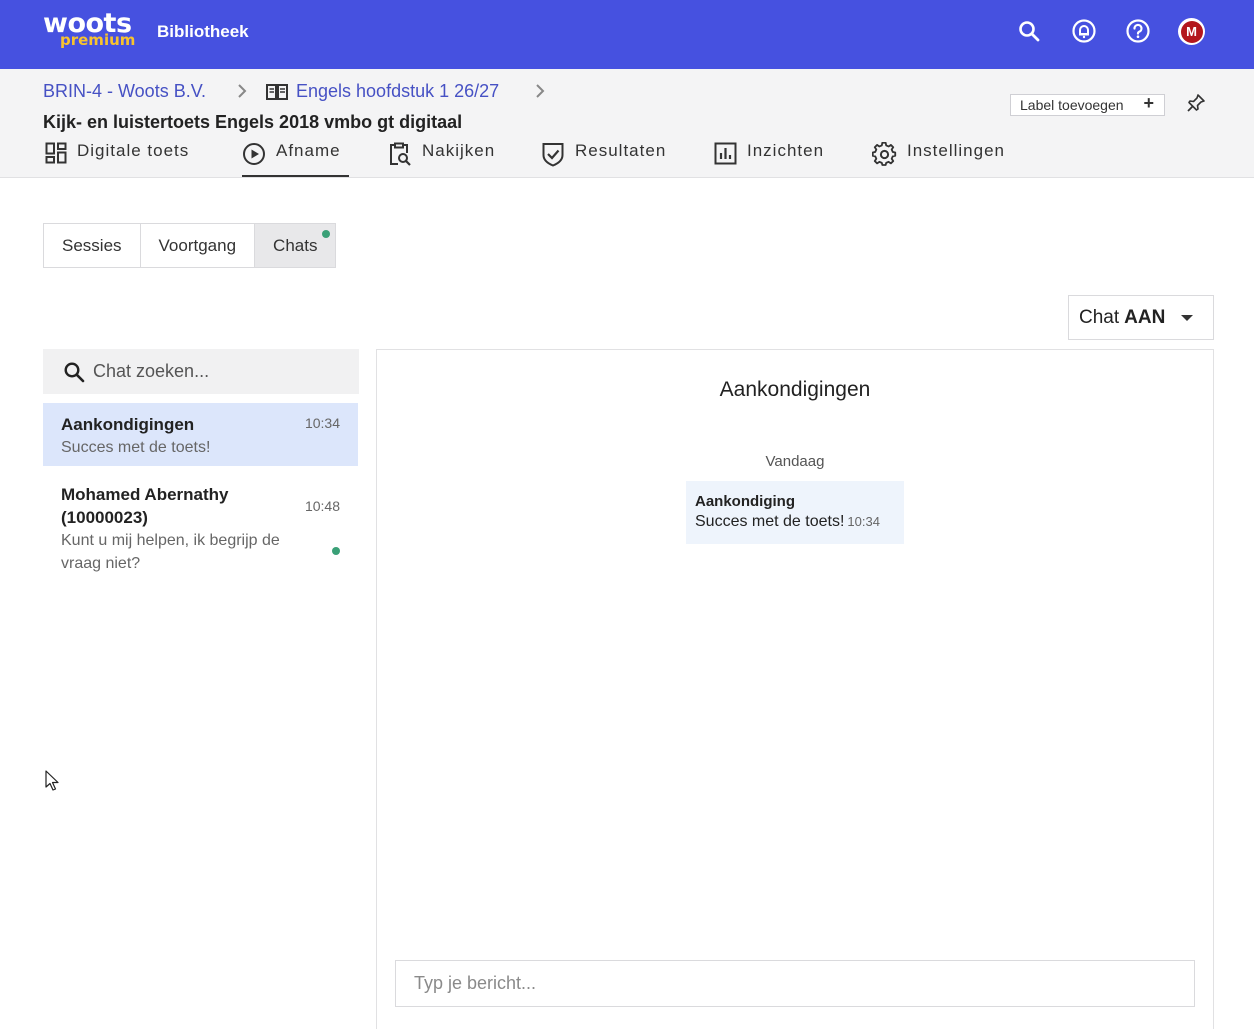 Image resolution: width=1254 pixels, height=1029 pixels. I want to click on tab-label: Inzichten, so click(786, 150).